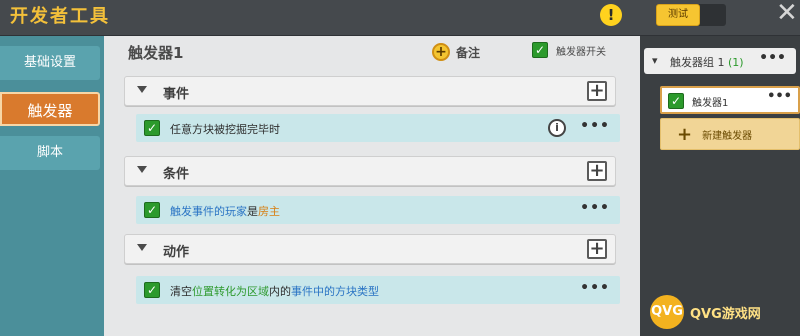 This screenshot has height=336, width=800. I want to click on action-row: ✓ 清空位置转化为区域内的事件中的方块类型 •••, so click(378, 290).